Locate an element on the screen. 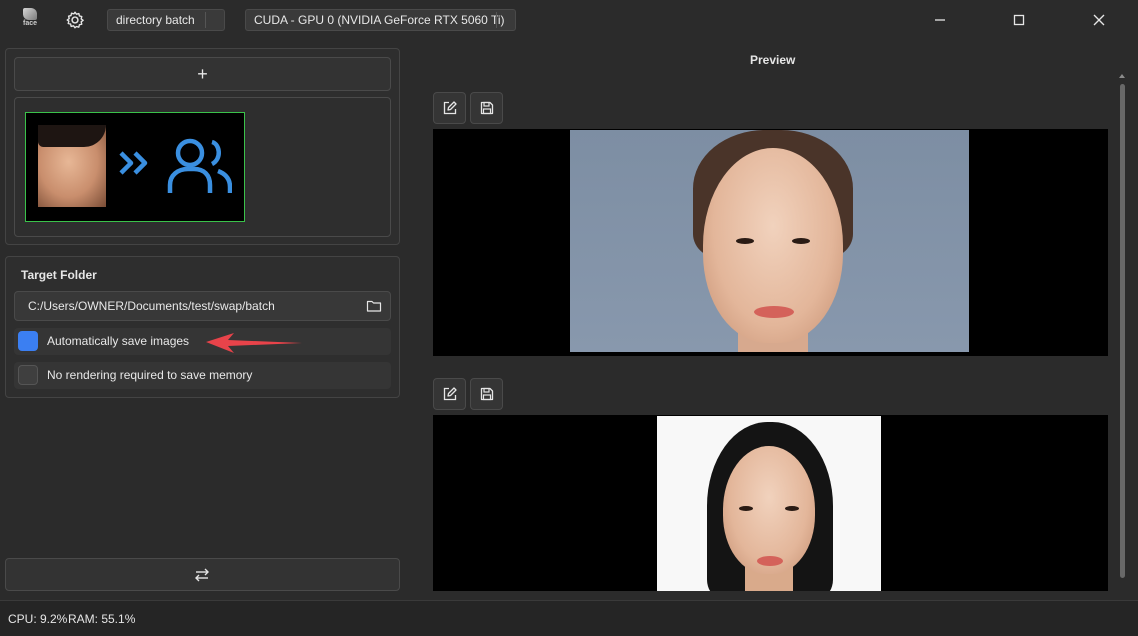 This screenshot has width=1138, height=636. mode-select: directory batch is located at coordinates (166, 20).